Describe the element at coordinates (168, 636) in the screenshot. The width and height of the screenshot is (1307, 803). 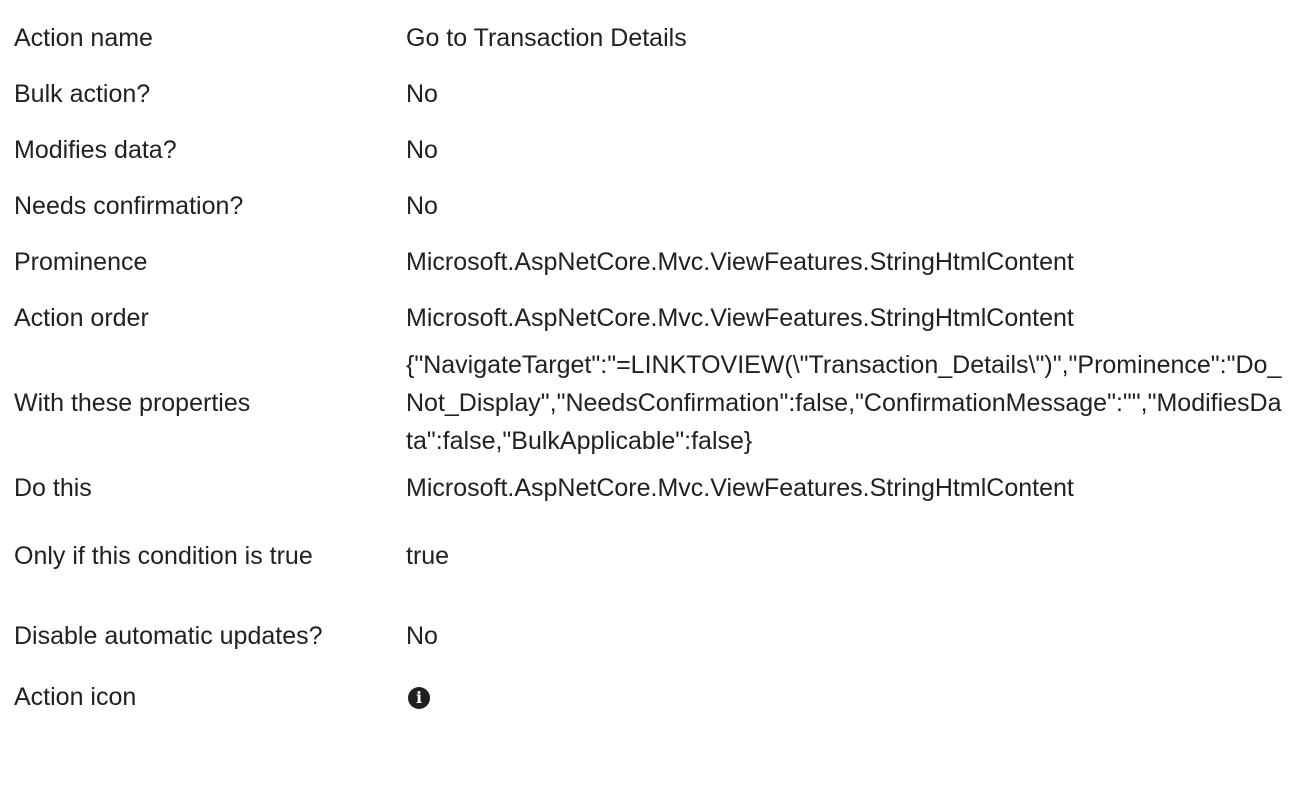
I see `property-label: Disable automatic updates?` at that location.